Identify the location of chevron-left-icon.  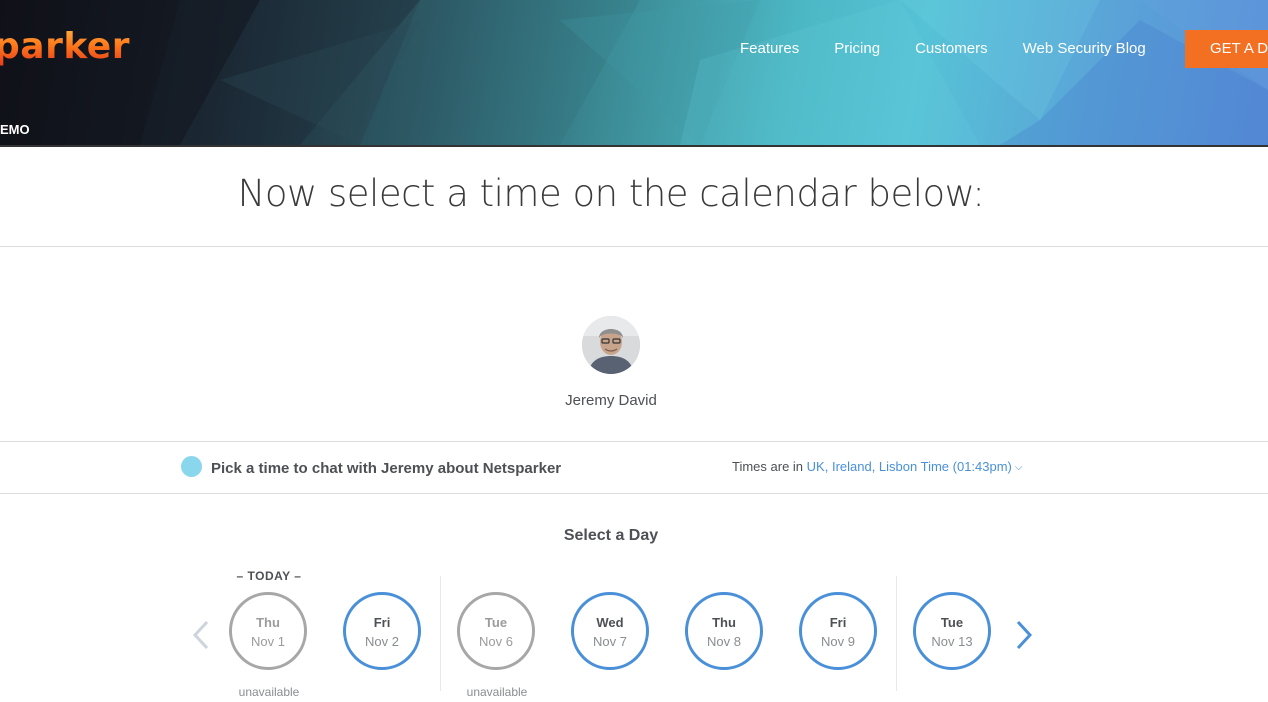
(201, 638).